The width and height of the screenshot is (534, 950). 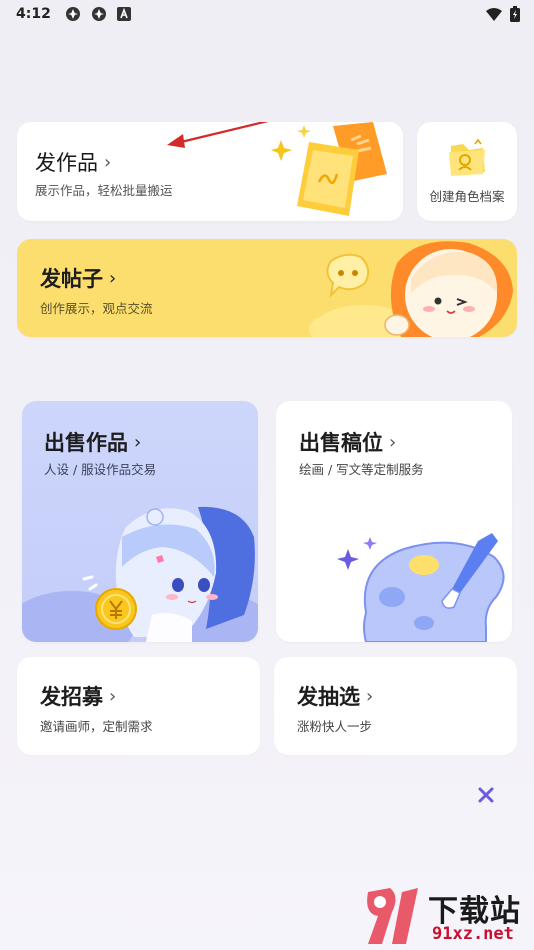 I want to click on sell-work-card: 出售作品 › 人设 / 服设作品交易, so click(x=140, y=521).